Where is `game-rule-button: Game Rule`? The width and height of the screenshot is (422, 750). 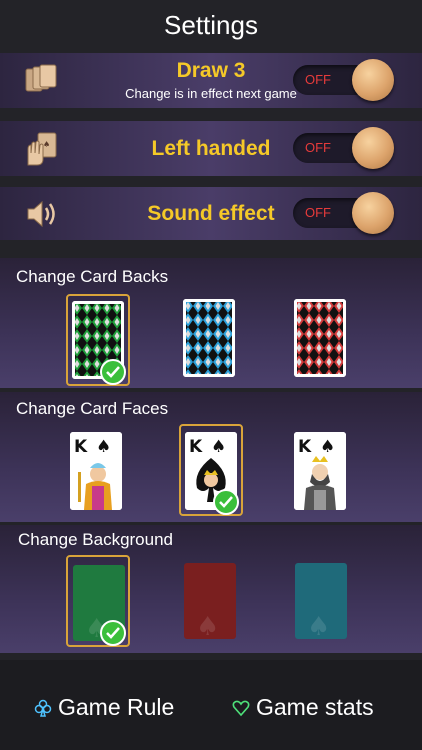
game-rule-button: Game Rule is located at coordinates (104, 707).